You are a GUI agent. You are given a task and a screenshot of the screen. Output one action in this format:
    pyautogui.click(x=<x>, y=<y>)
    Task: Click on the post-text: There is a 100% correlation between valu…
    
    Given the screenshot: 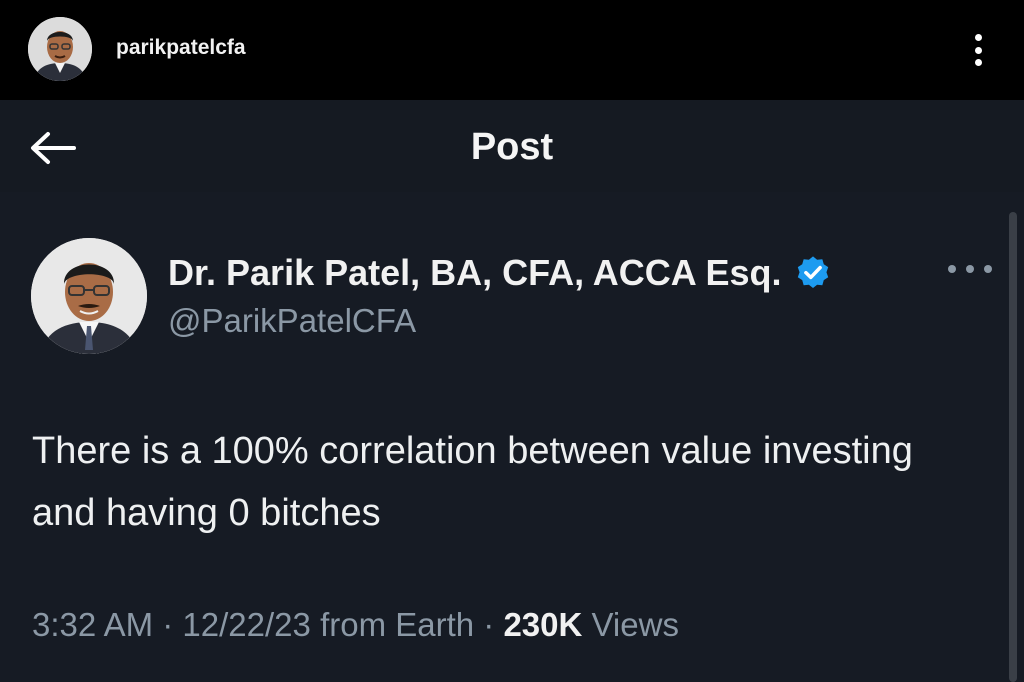 What is the action you would take?
    pyautogui.click(x=472, y=482)
    